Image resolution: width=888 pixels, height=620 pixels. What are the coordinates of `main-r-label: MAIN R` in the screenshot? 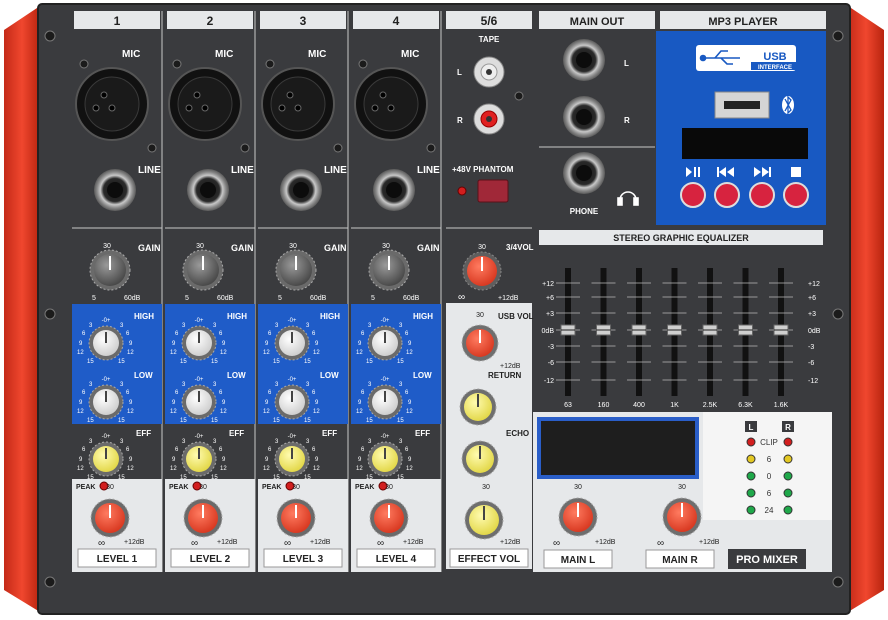 It's located at (680, 560).